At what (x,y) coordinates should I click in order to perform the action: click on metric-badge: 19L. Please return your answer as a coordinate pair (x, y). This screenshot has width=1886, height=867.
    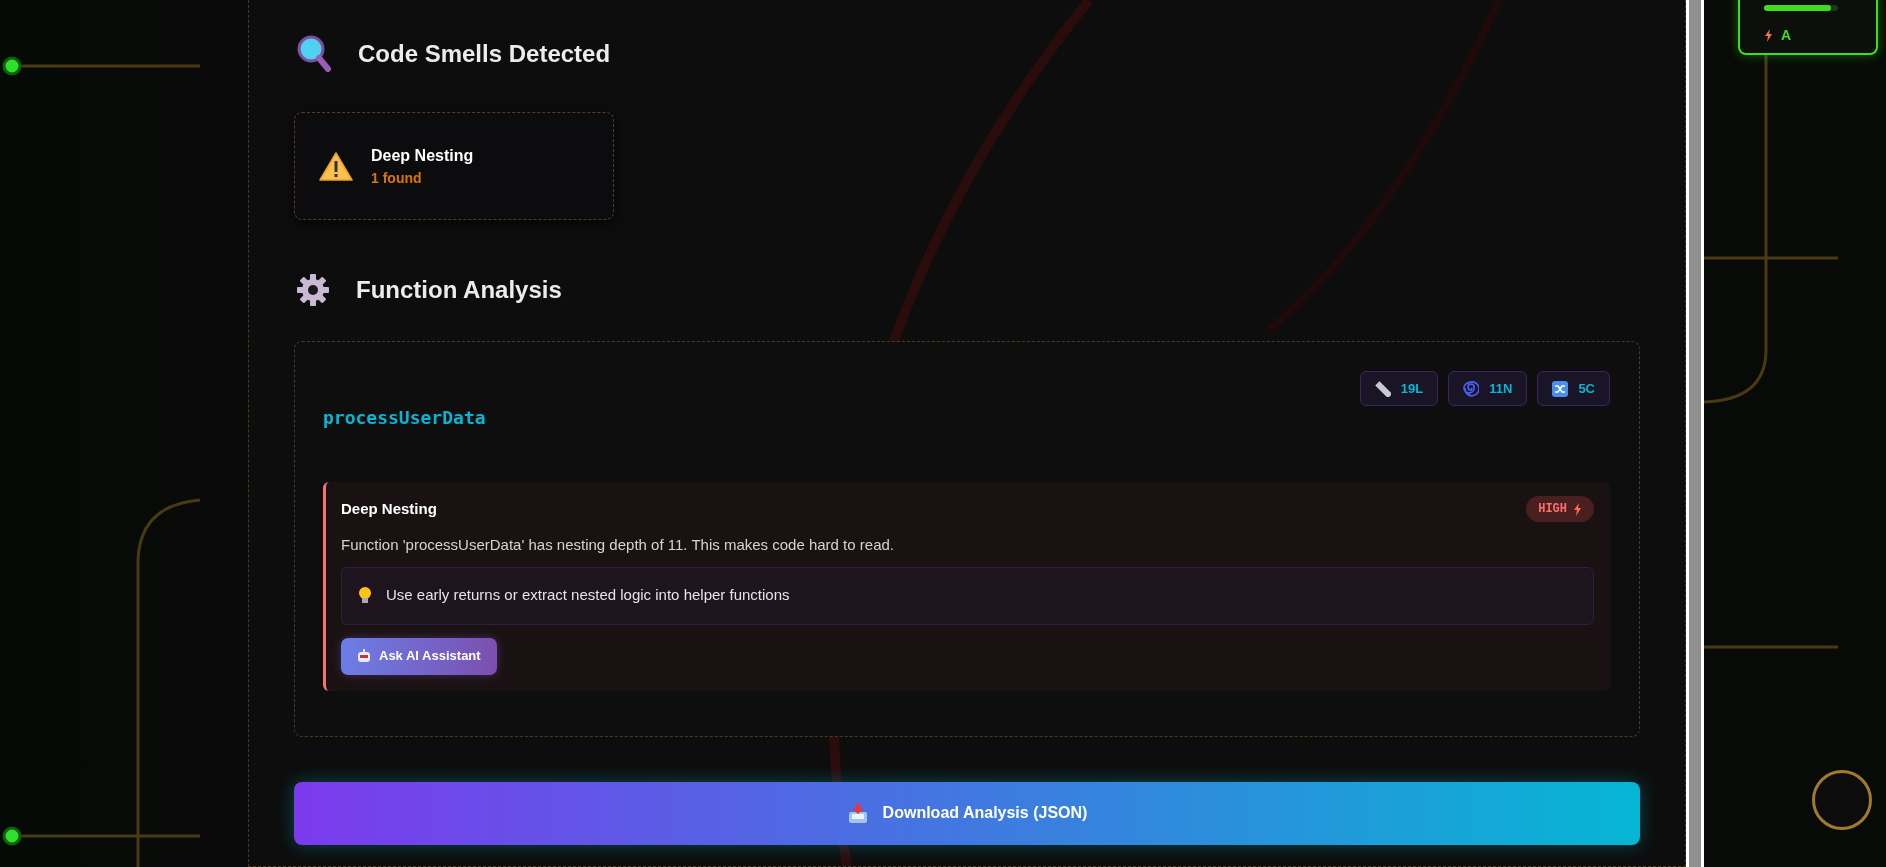
    Looking at the image, I should click on (1399, 388).